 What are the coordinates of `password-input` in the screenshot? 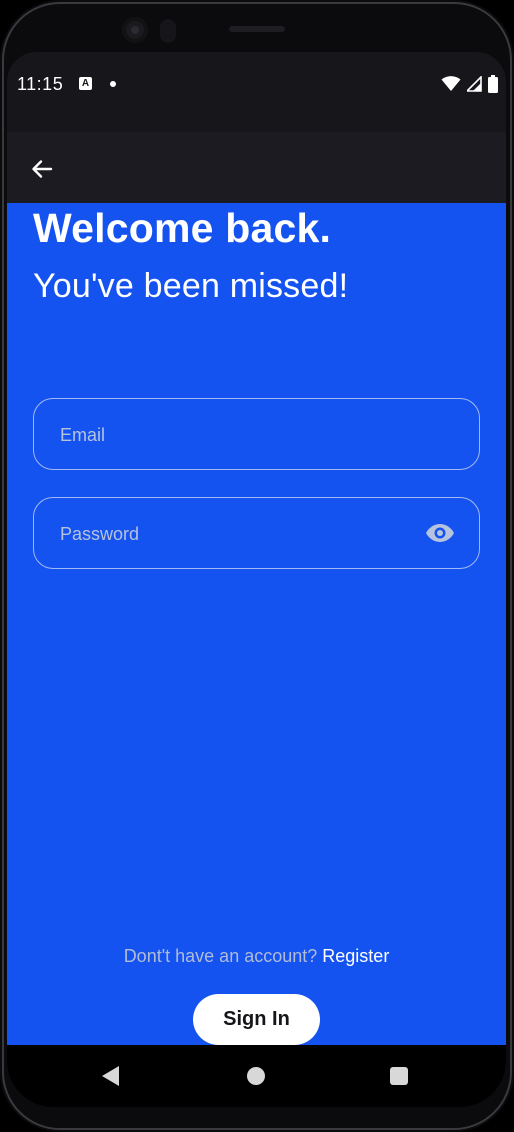 It's located at (240, 534).